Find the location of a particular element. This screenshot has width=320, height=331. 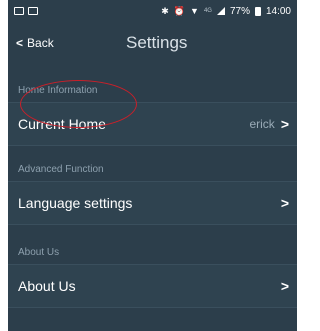

about-us-label: About Us is located at coordinates (47, 286).